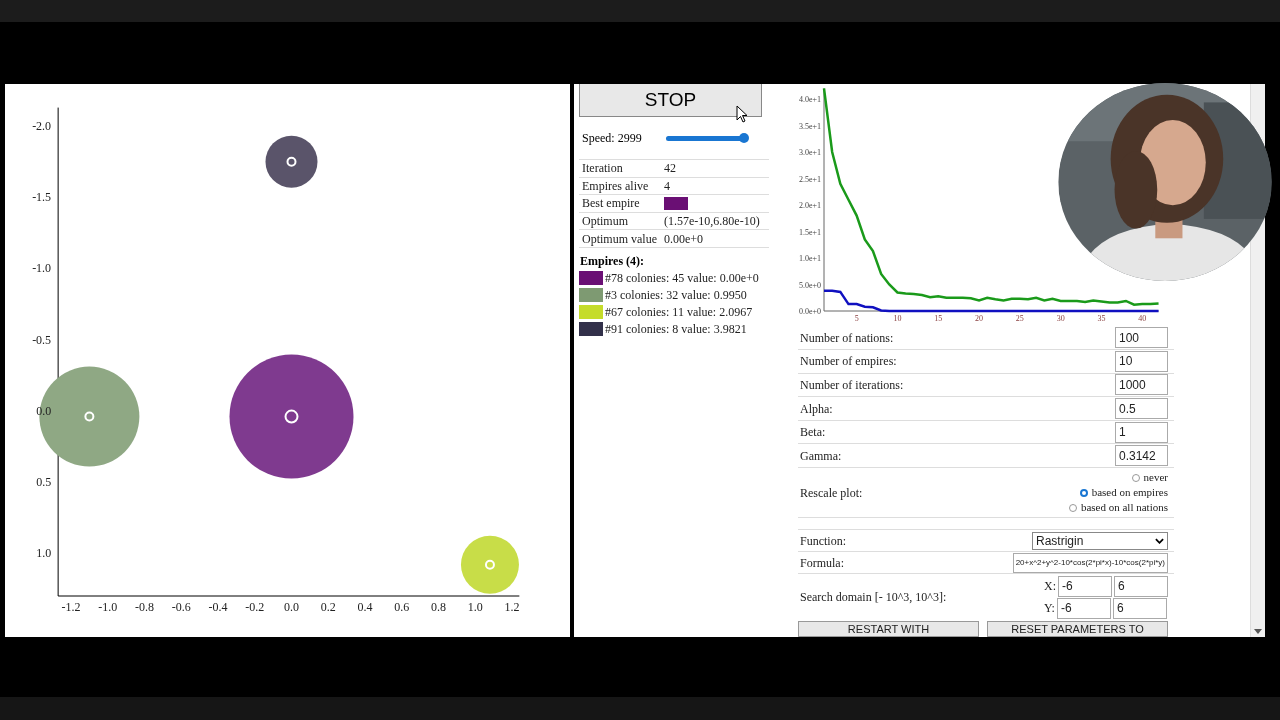  I want to click on axis-label: Y:, so click(1049, 608).